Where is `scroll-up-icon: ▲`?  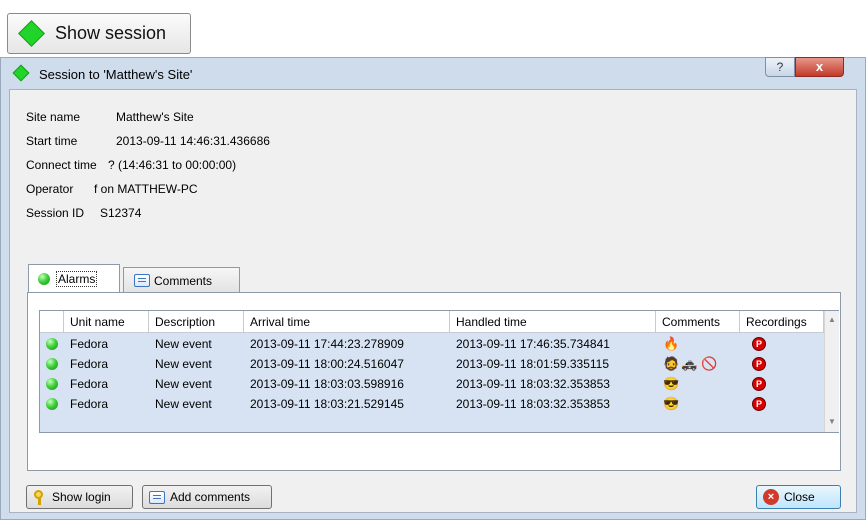
scroll-up-icon: ▲ is located at coordinates (832, 319).